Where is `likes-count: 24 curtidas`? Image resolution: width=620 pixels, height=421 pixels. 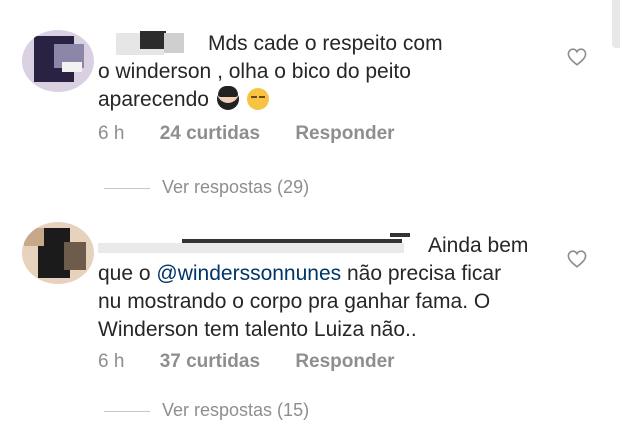
likes-count: 24 curtidas is located at coordinates (210, 134).